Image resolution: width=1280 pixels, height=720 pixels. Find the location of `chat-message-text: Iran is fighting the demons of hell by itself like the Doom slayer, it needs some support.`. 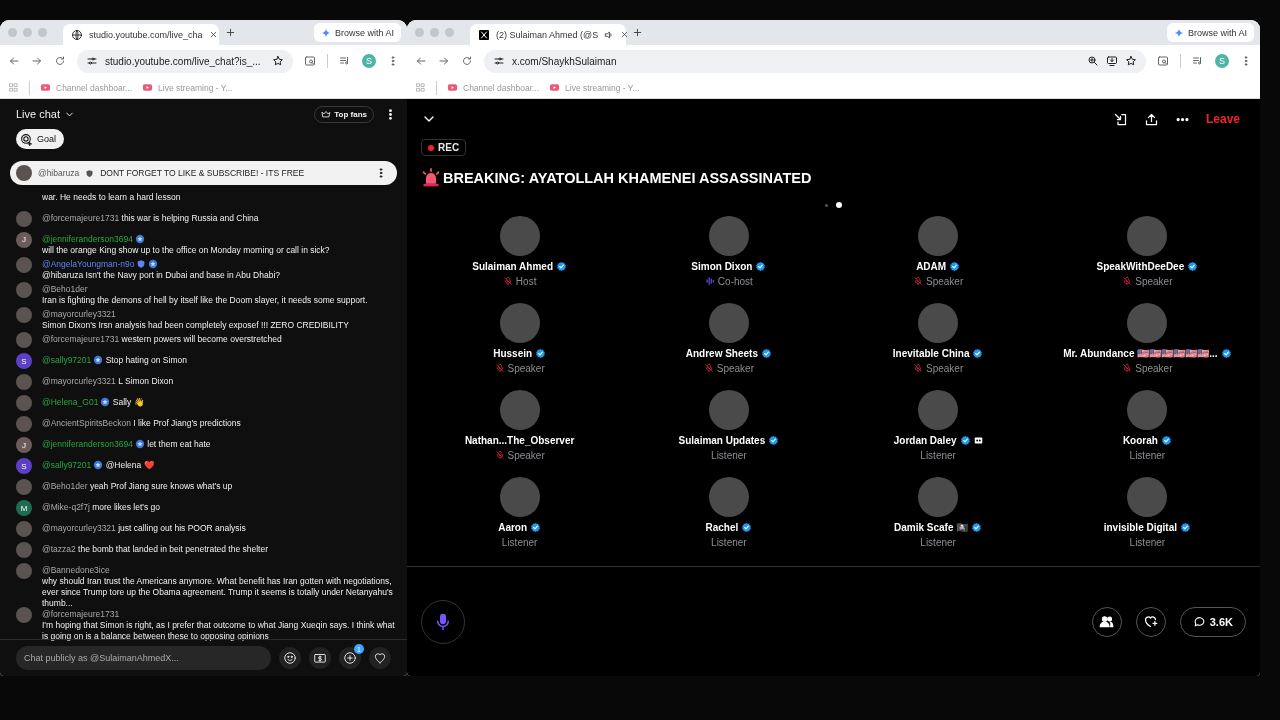

chat-message-text: Iran is fighting the demons of hell by itself like the Doom slayer, it needs some support. is located at coordinates (205, 300).